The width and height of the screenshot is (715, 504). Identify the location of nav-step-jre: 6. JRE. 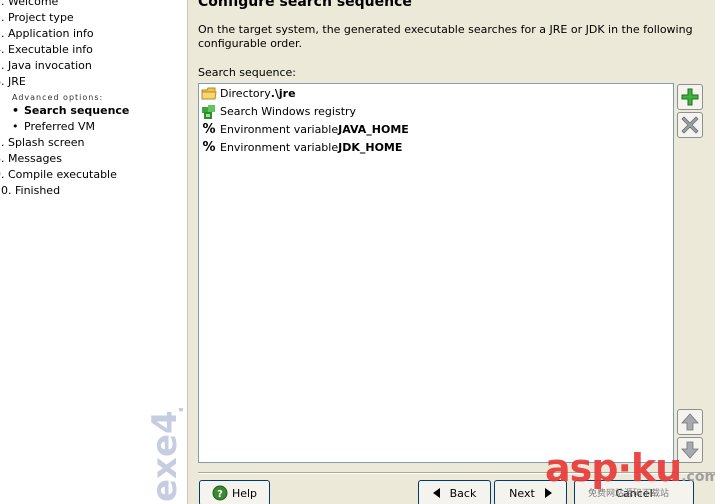
(13, 82).